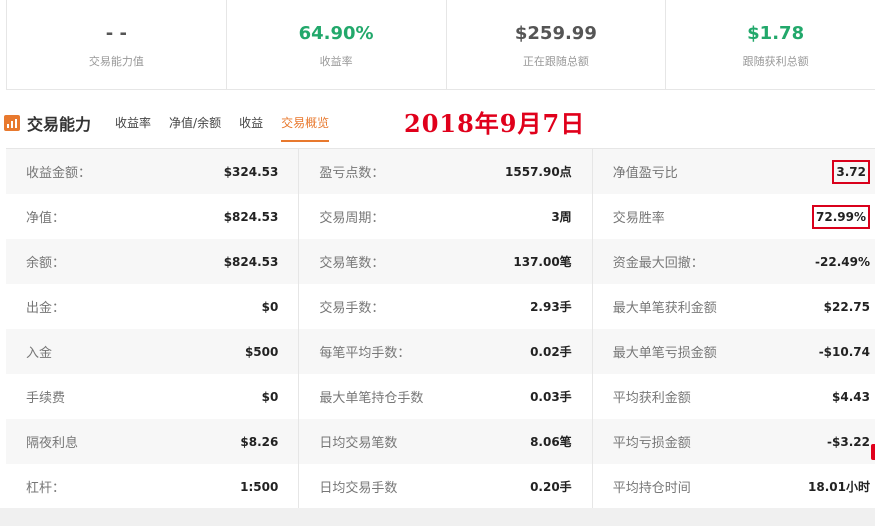 The width and height of the screenshot is (875, 526). I want to click on highlighted-value: 3.72, so click(851, 171).